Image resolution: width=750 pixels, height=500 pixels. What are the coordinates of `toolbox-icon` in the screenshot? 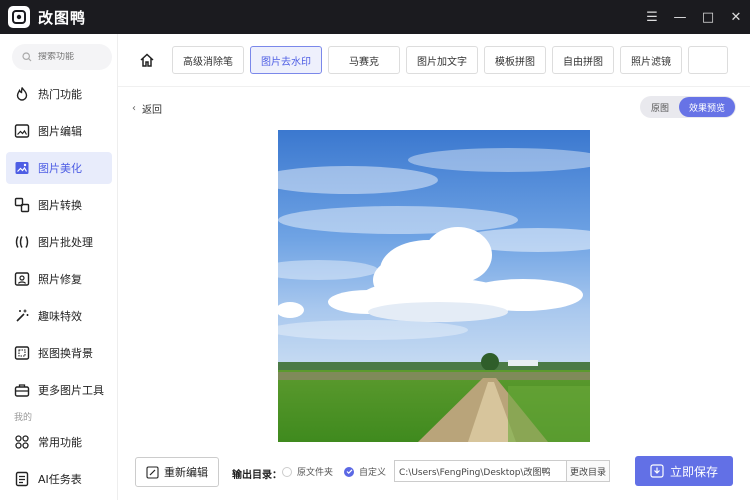 It's located at (22, 390).